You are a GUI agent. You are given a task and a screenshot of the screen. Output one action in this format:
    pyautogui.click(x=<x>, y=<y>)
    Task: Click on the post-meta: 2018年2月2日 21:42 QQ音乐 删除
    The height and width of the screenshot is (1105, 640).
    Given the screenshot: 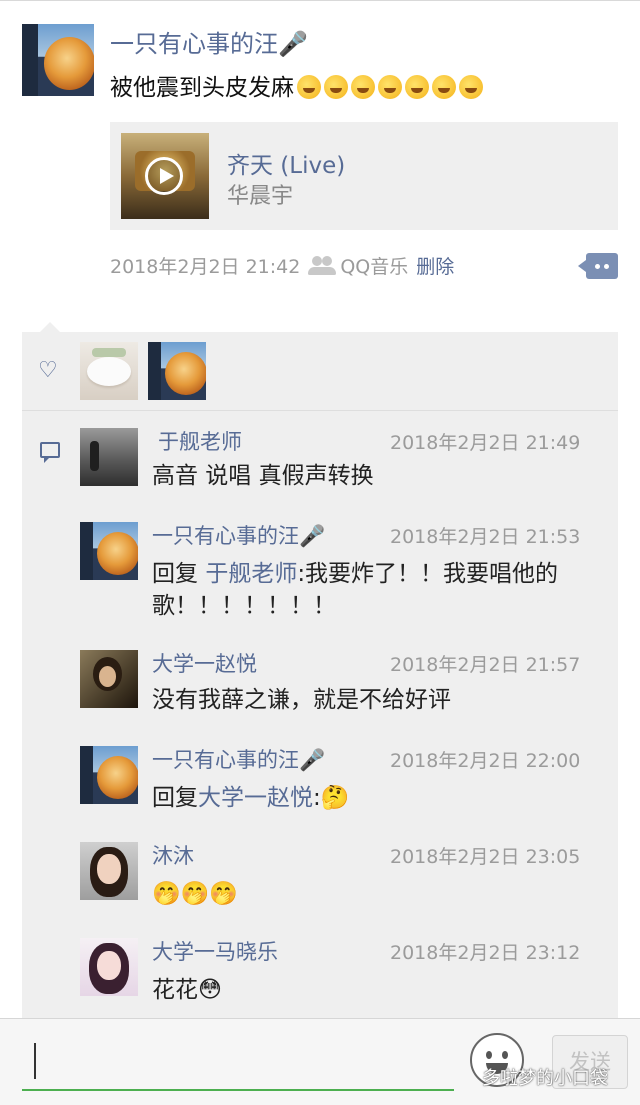 What is the action you would take?
    pyautogui.click(x=282, y=267)
    